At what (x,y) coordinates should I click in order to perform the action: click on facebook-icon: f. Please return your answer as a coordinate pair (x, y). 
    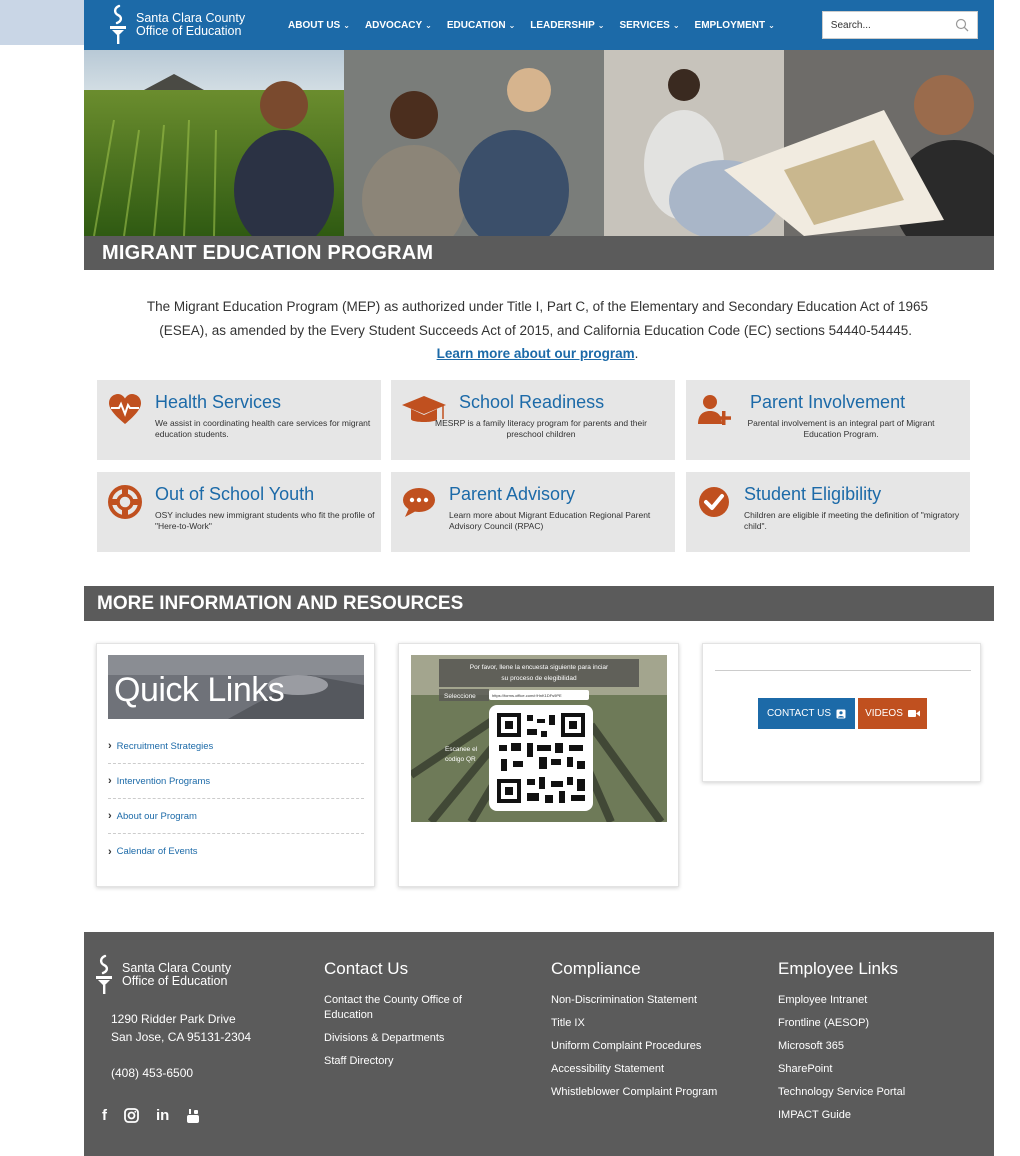
    Looking at the image, I should click on (104, 1115).